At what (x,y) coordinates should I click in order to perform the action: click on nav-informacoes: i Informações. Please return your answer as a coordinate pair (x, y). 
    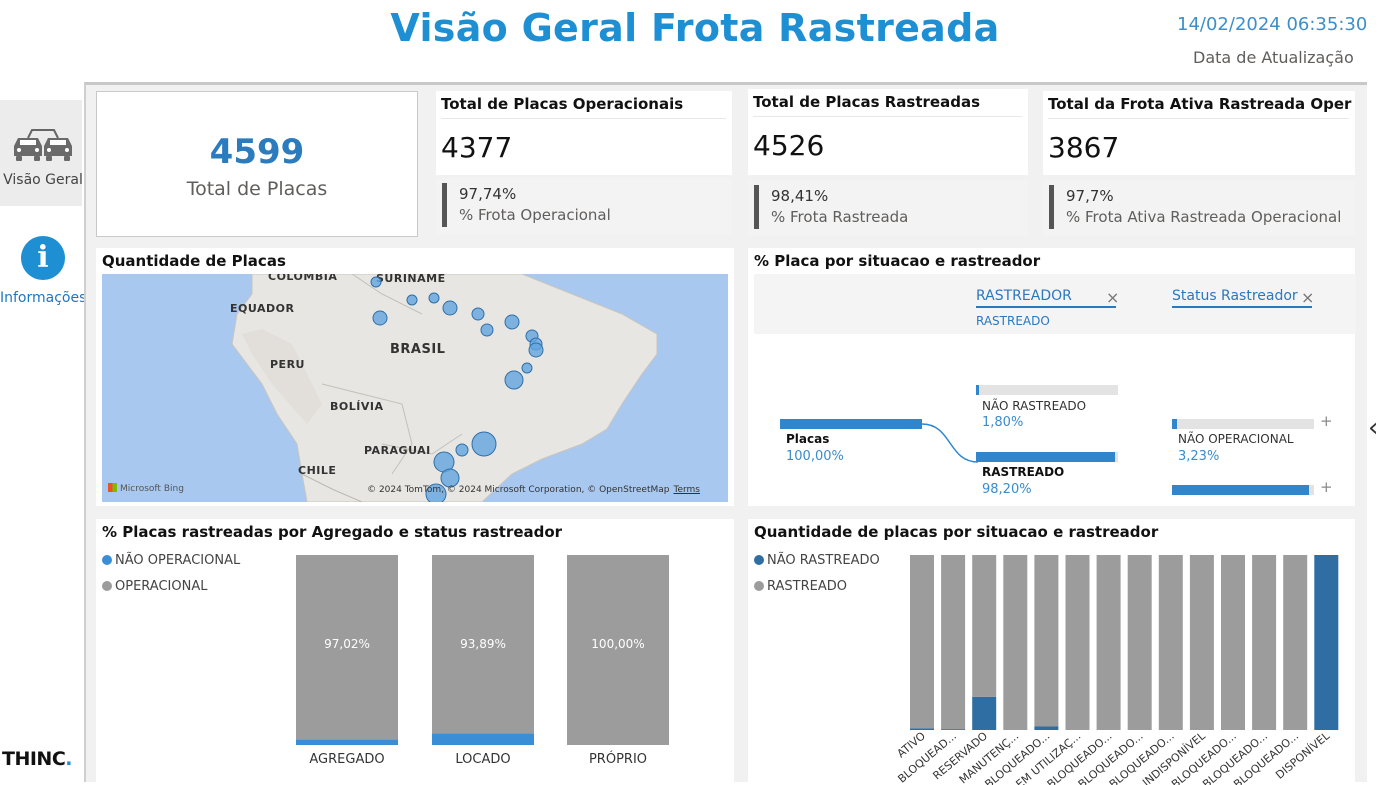
    Looking at the image, I should click on (43, 271).